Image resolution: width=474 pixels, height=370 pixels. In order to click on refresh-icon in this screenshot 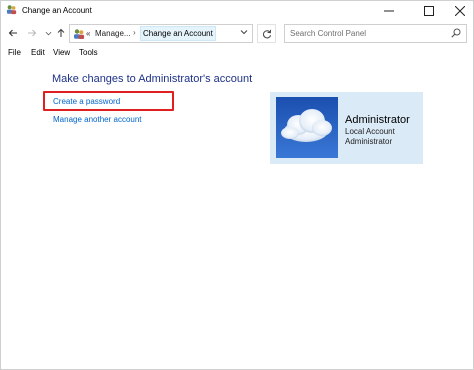, I will do `click(266, 33)`.